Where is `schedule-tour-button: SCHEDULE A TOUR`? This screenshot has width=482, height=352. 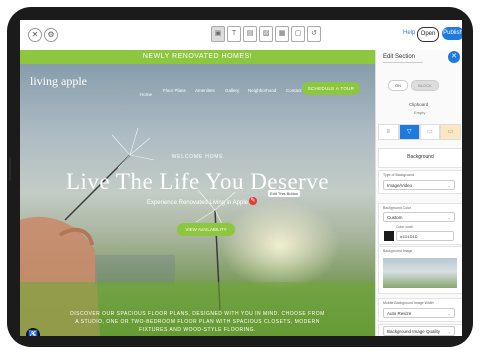 schedule-tour-button: SCHEDULE A TOUR is located at coordinates (331, 88).